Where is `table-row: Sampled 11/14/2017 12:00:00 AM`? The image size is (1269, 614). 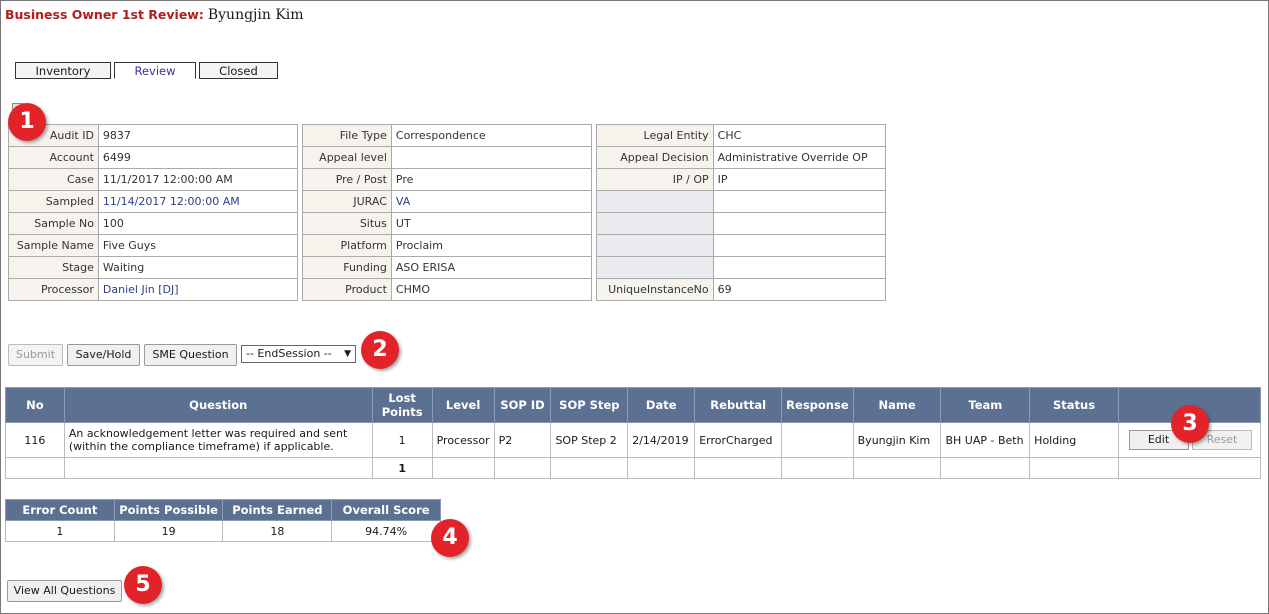 table-row: Sampled 11/14/2017 12:00:00 AM is located at coordinates (153, 201).